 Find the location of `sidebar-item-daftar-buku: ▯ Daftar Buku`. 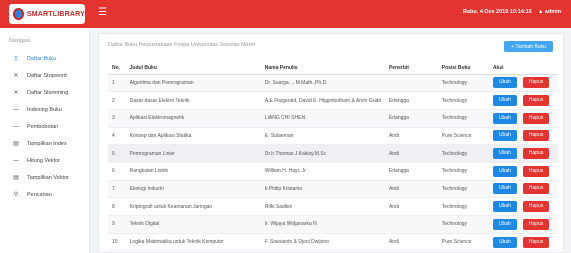

sidebar-item-daftar-buku: ▯ Daftar Buku is located at coordinates (44, 58).